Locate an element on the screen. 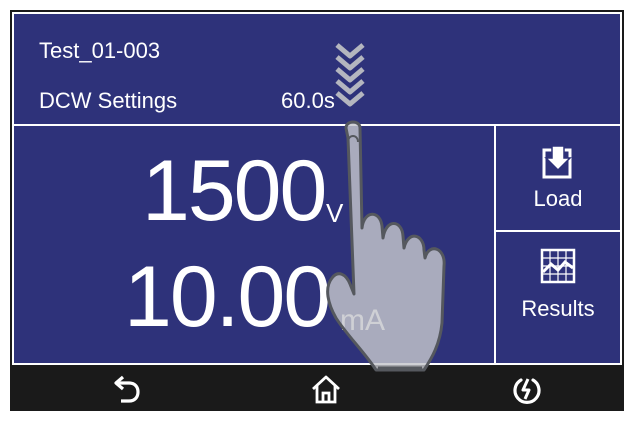 This screenshot has height=421, width=634. load-button: Load is located at coordinates (558, 179).